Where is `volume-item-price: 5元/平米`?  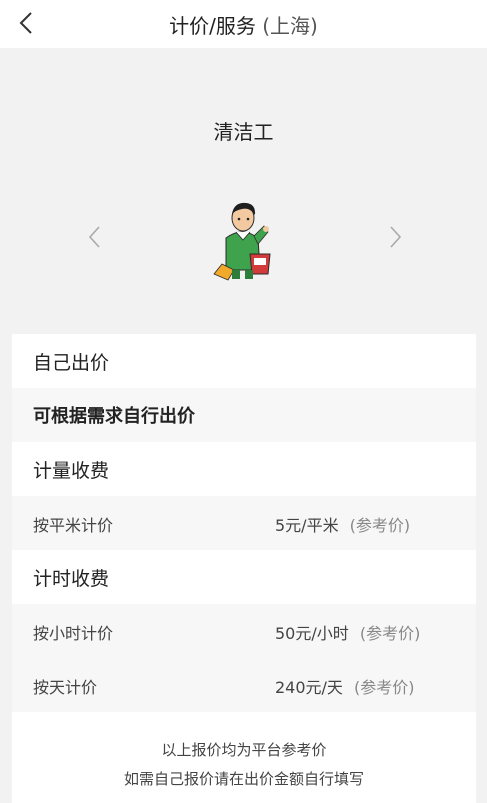
volume-item-price: 5元/平米 is located at coordinates (307, 525).